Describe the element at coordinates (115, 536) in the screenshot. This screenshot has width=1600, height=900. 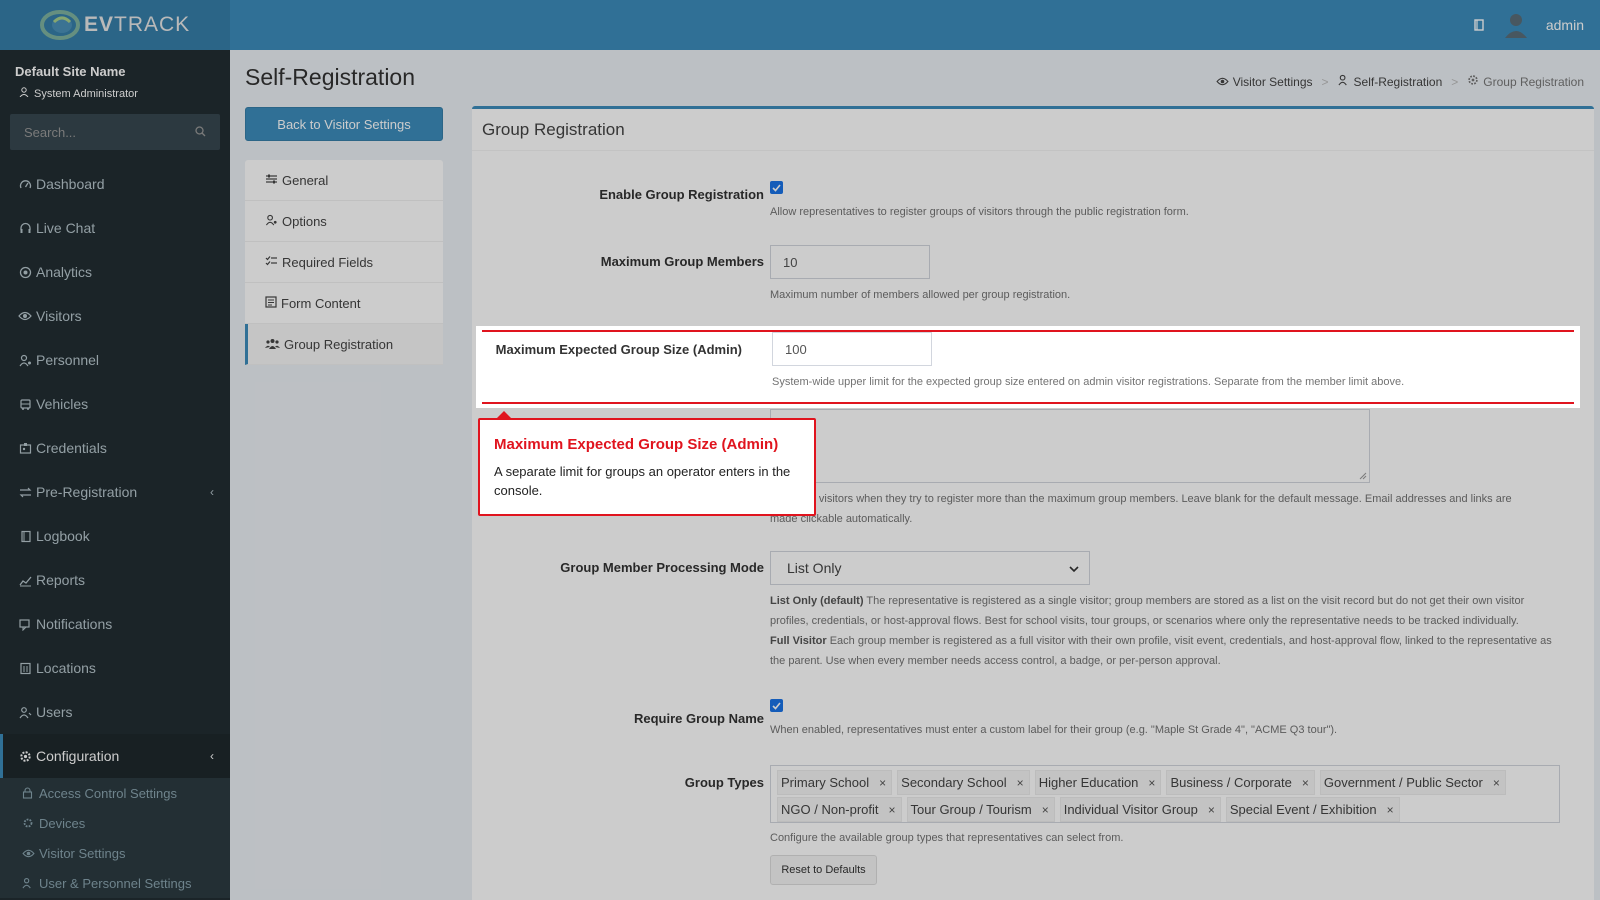
I see `sidebar-item-logbook: Logbook` at that location.